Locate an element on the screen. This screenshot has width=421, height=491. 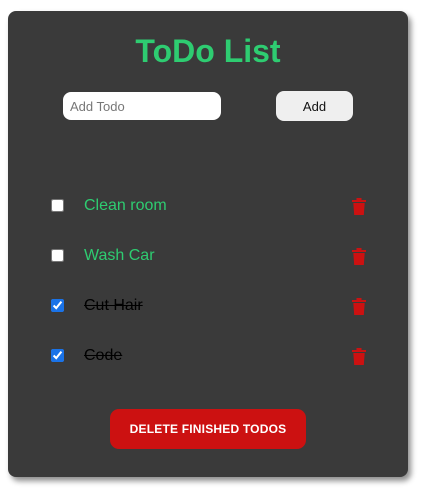
todo-item: Wash Car is located at coordinates (208, 256).